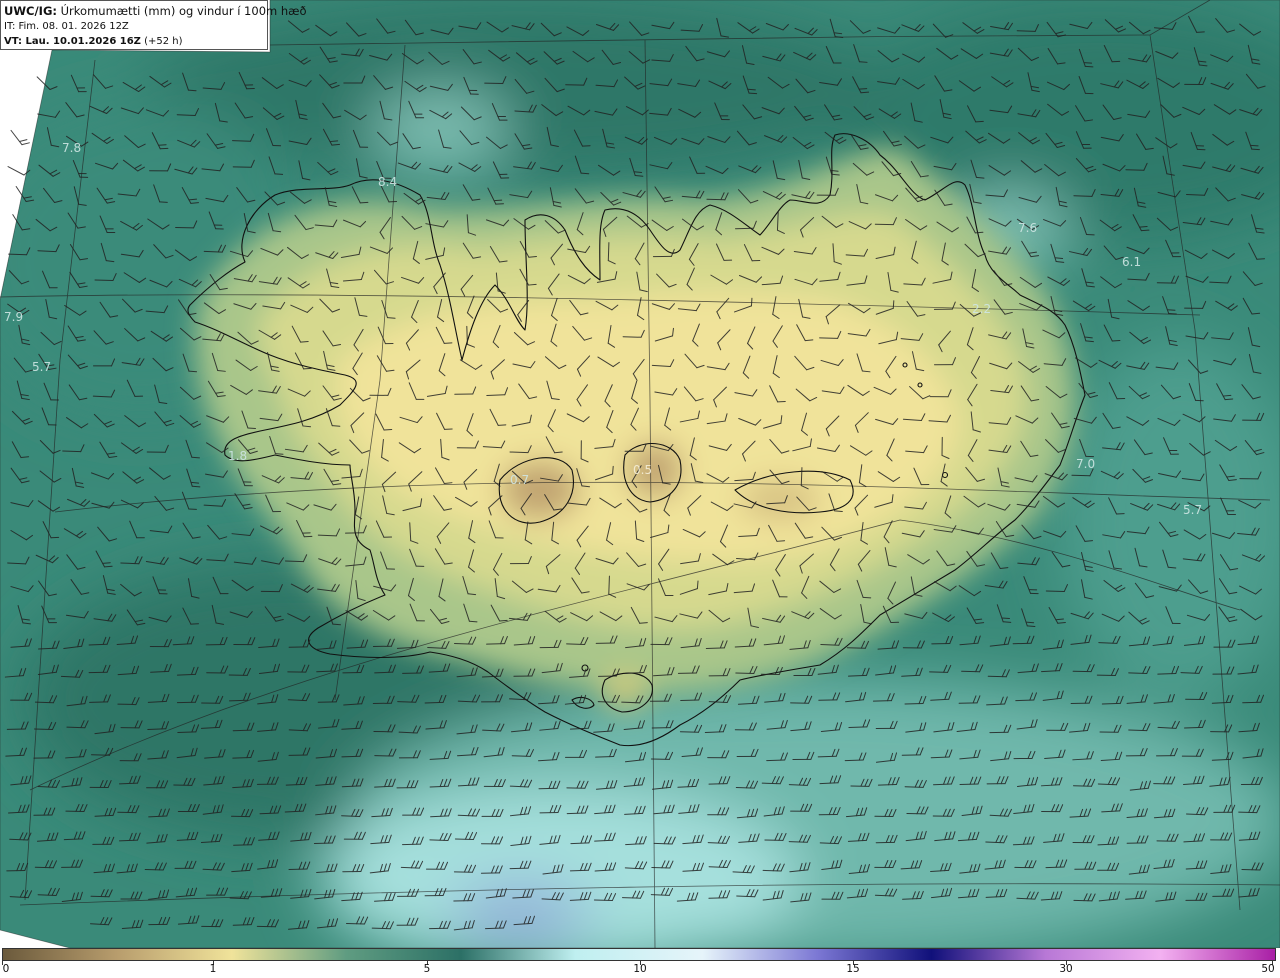 The width and height of the screenshot is (1280, 978). I want to click on colorbar-tick-label: 30, so click(1066, 969).